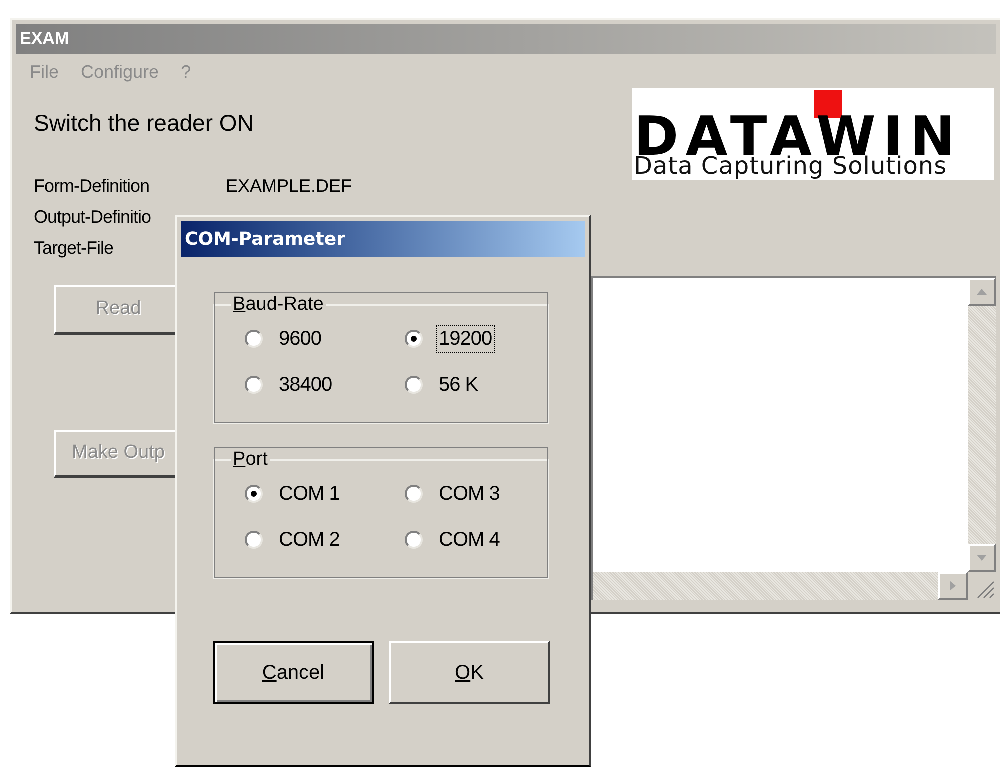 This screenshot has height=767, width=1000. What do you see at coordinates (92, 186) in the screenshot?
I see `field-label: Form-Definition` at bounding box center [92, 186].